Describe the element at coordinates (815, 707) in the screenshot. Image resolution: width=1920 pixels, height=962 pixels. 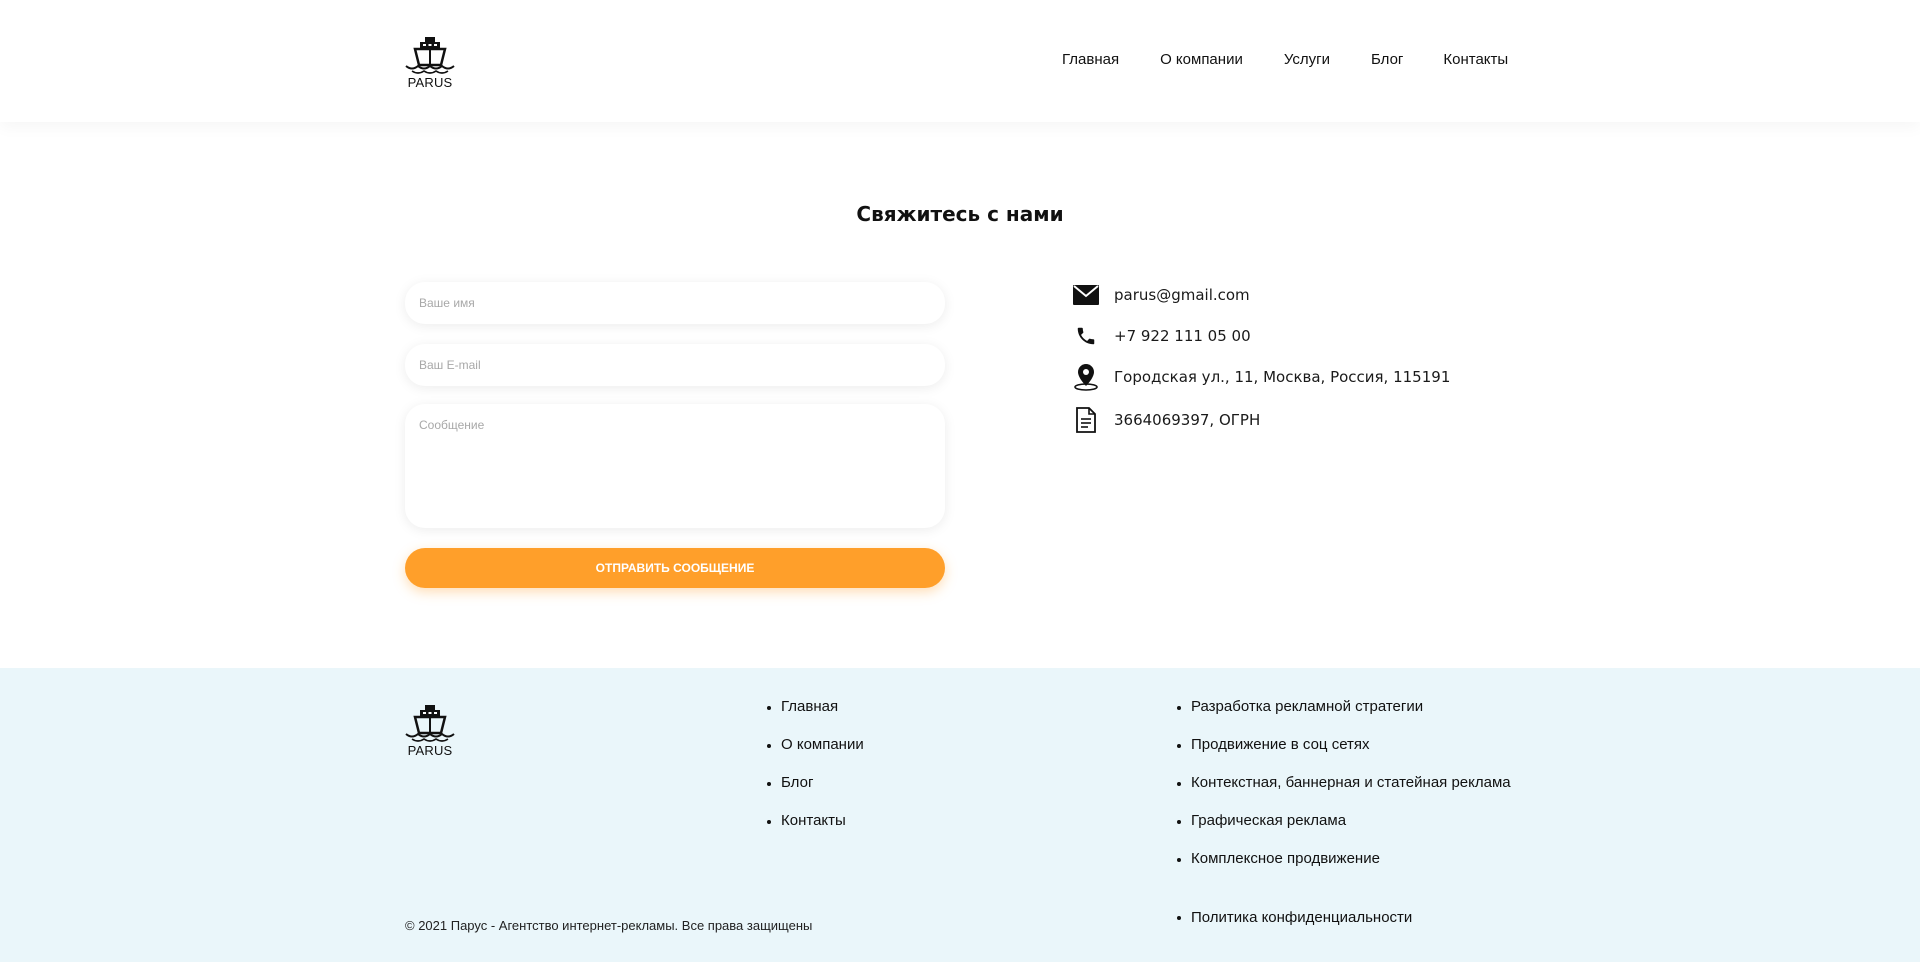
I see `footer-nav-item-home: Главная` at that location.